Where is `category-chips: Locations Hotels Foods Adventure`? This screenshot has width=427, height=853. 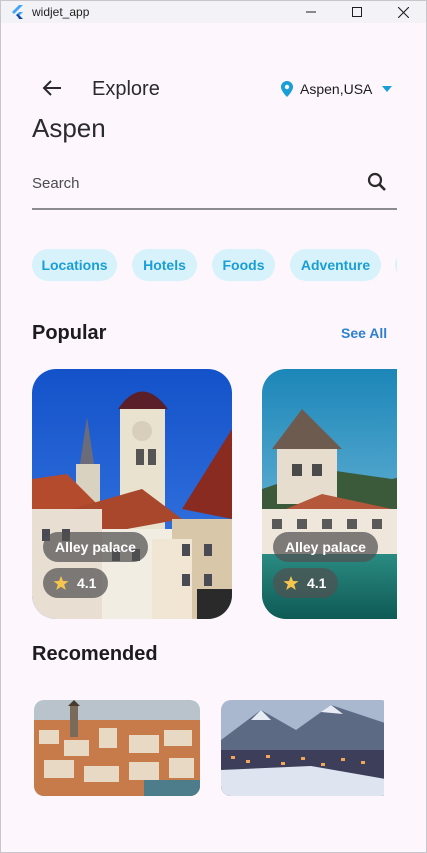 category-chips: Locations Hotels Foods Adventure is located at coordinates (214, 265).